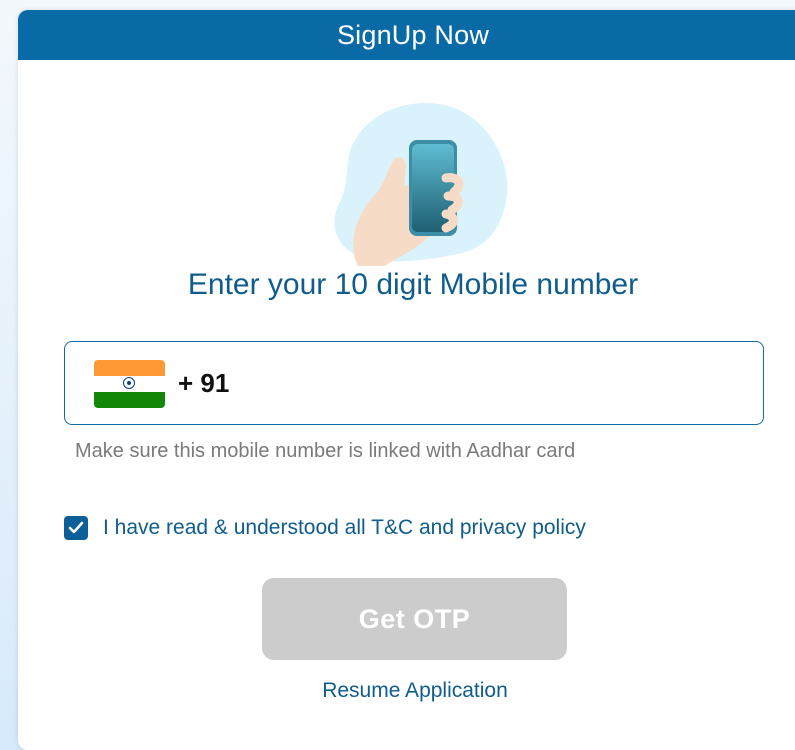  I want to click on checkmark-icon, so click(76, 527).